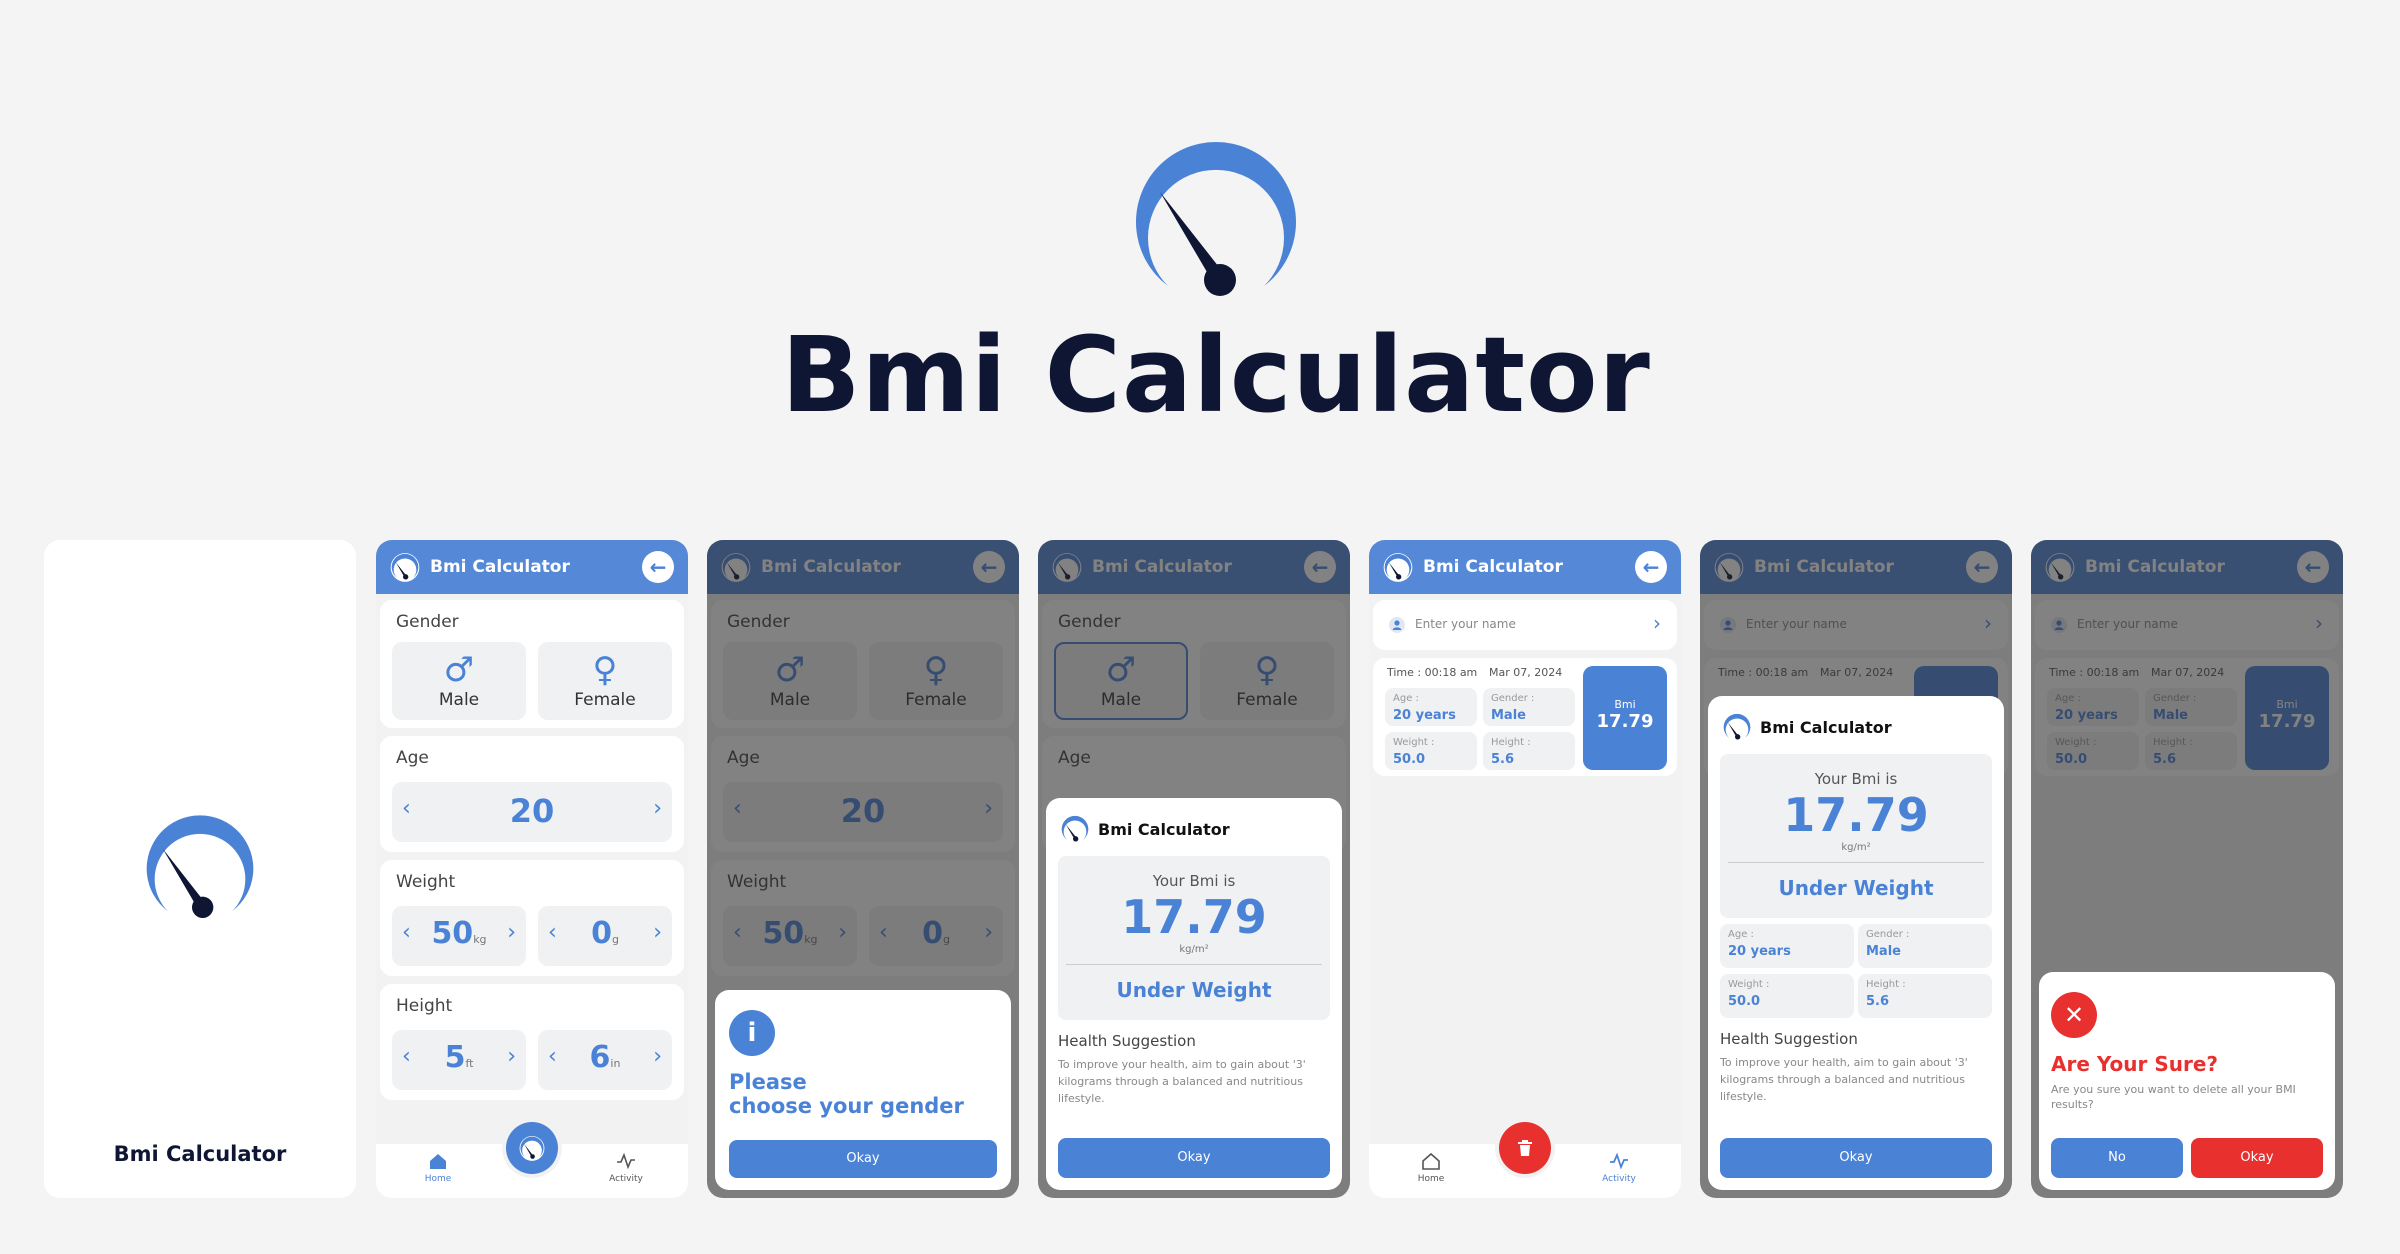  I want to click on weight-g-unit: g, so click(615, 939).